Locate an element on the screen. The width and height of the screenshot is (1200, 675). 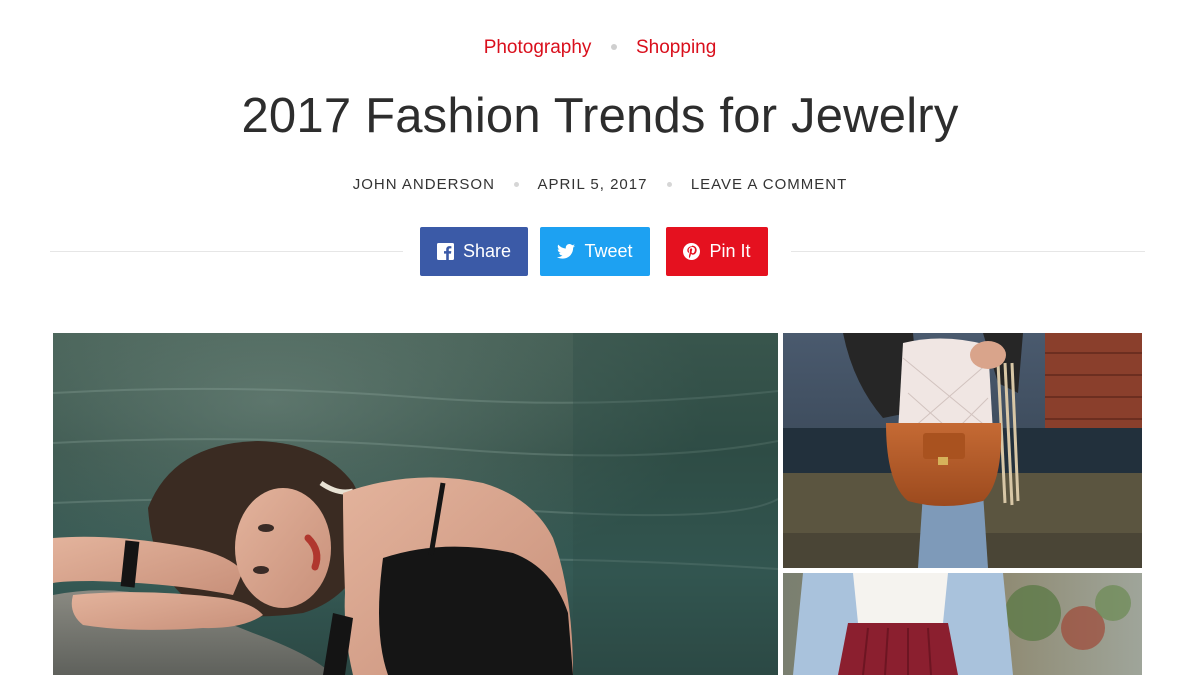
category-link-photography: Photography is located at coordinates (538, 47).